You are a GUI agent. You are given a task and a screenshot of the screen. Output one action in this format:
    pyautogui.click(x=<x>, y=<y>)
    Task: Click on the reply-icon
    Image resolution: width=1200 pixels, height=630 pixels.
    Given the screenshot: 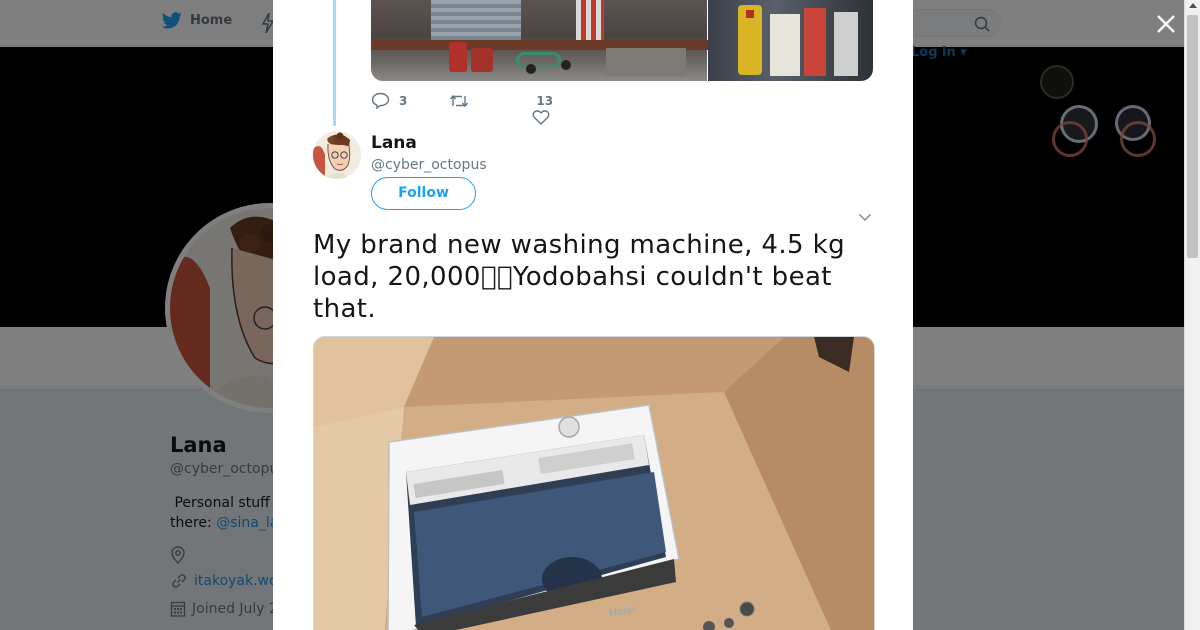 What is the action you would take?
    pyautogui.click(x=380, y=100)
    